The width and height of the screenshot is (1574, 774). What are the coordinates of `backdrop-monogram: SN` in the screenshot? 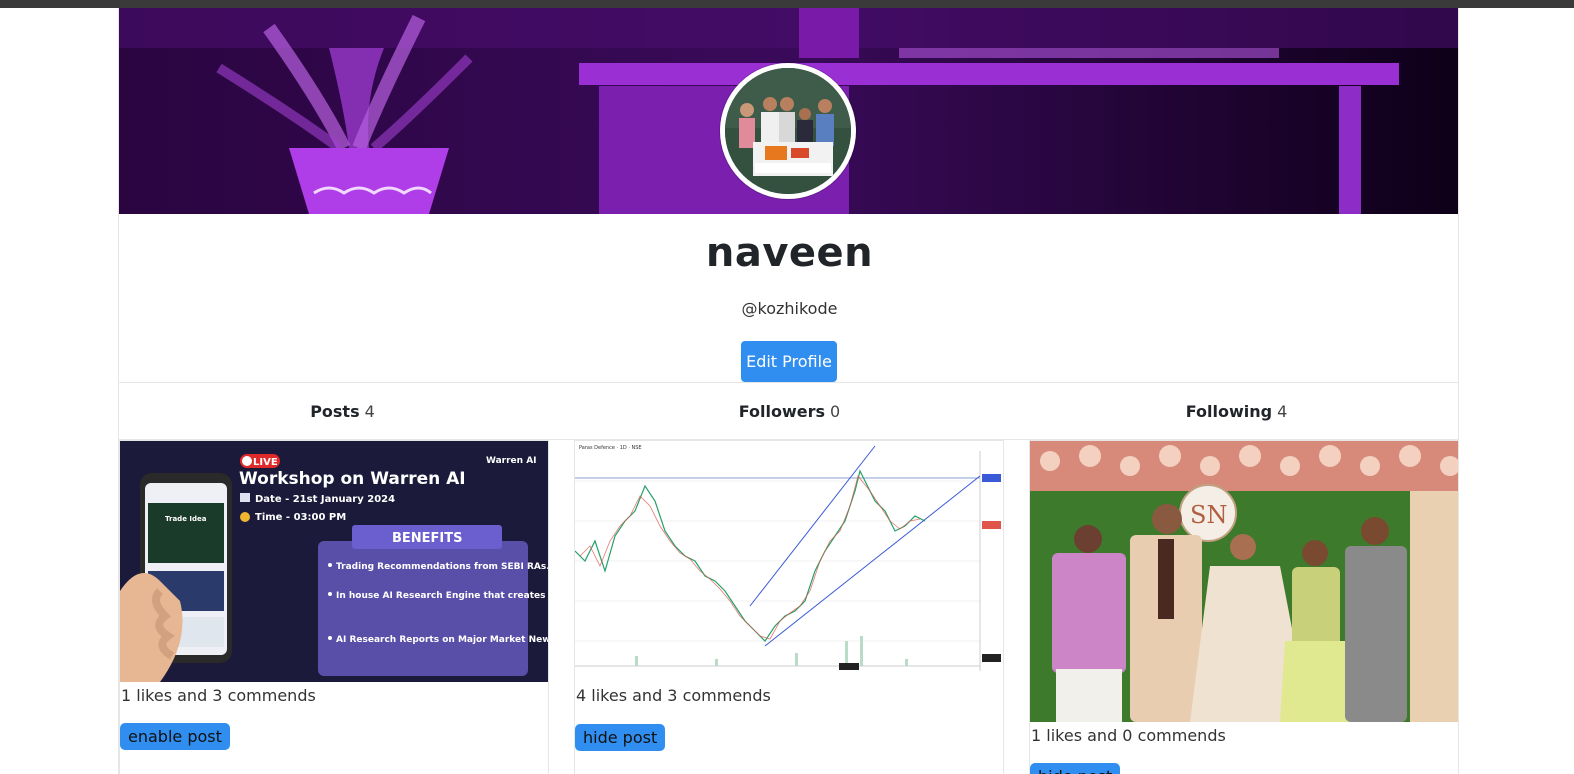 It's located at (1208, 515).